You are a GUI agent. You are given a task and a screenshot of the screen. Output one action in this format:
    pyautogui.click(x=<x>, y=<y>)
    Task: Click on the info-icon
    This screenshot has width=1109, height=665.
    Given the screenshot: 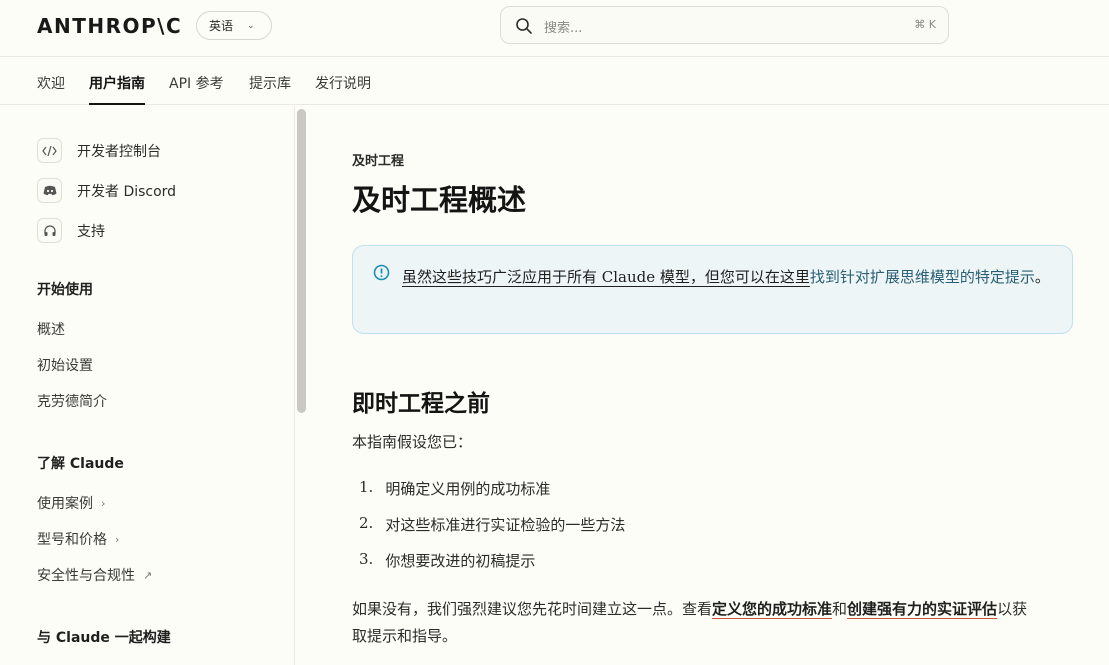 What is the action you would take?
    pyautogui.click(x=381, y=272)
    